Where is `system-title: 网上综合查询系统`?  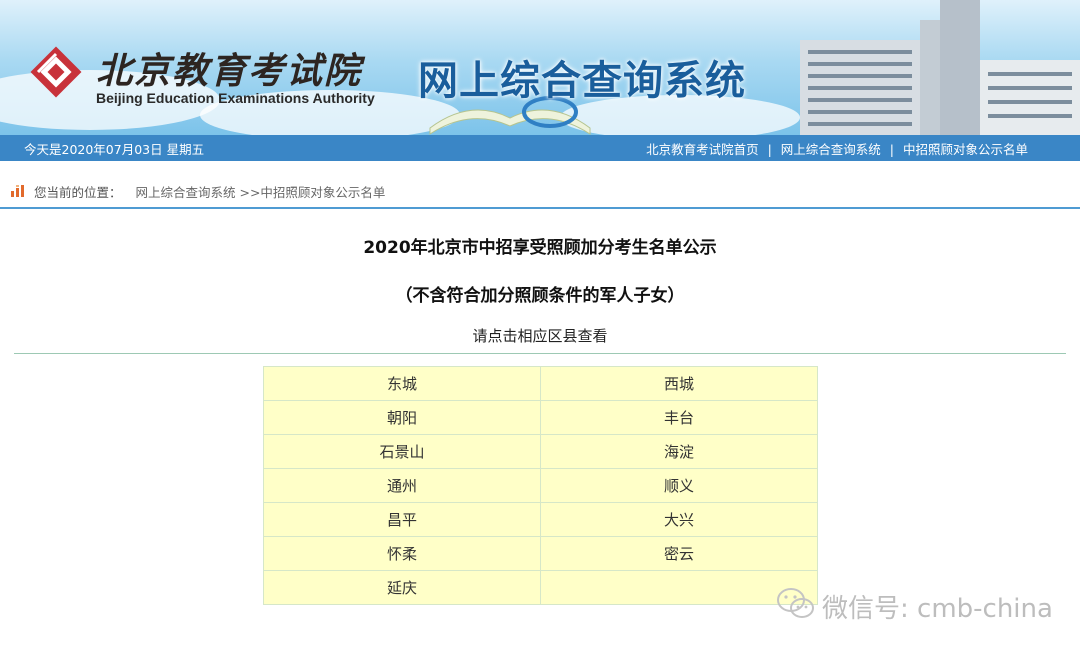 system-title: 网上综合查询系统 is located at coordinates (582, 81).